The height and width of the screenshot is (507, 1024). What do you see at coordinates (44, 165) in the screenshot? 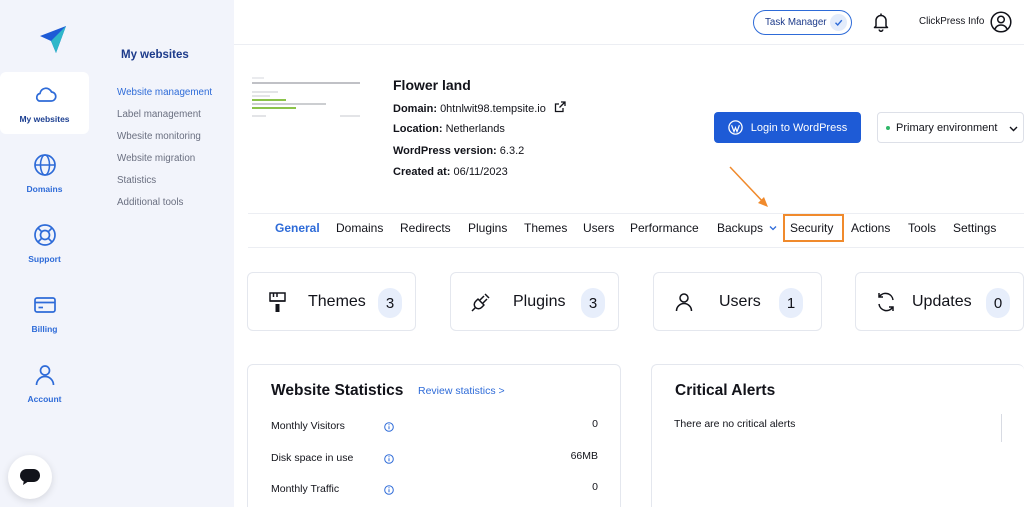
I see `globe-icon` at bounding box center [44, 165].